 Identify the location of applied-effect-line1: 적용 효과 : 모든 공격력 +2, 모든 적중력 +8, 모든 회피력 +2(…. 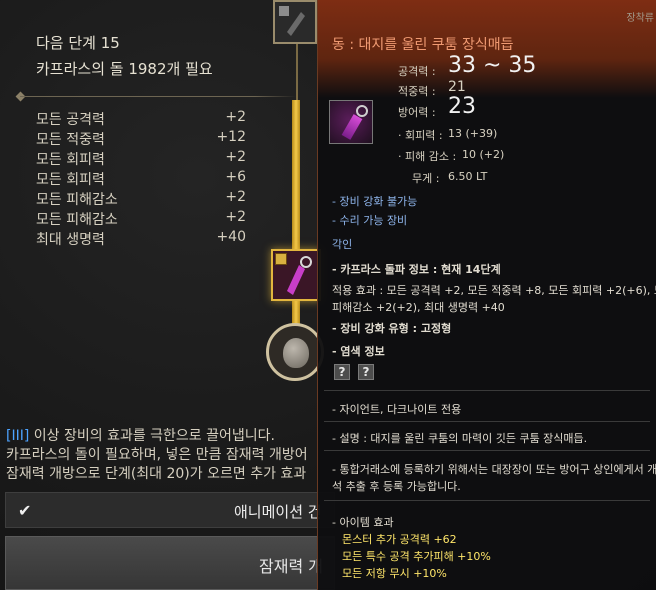
(494, 290).